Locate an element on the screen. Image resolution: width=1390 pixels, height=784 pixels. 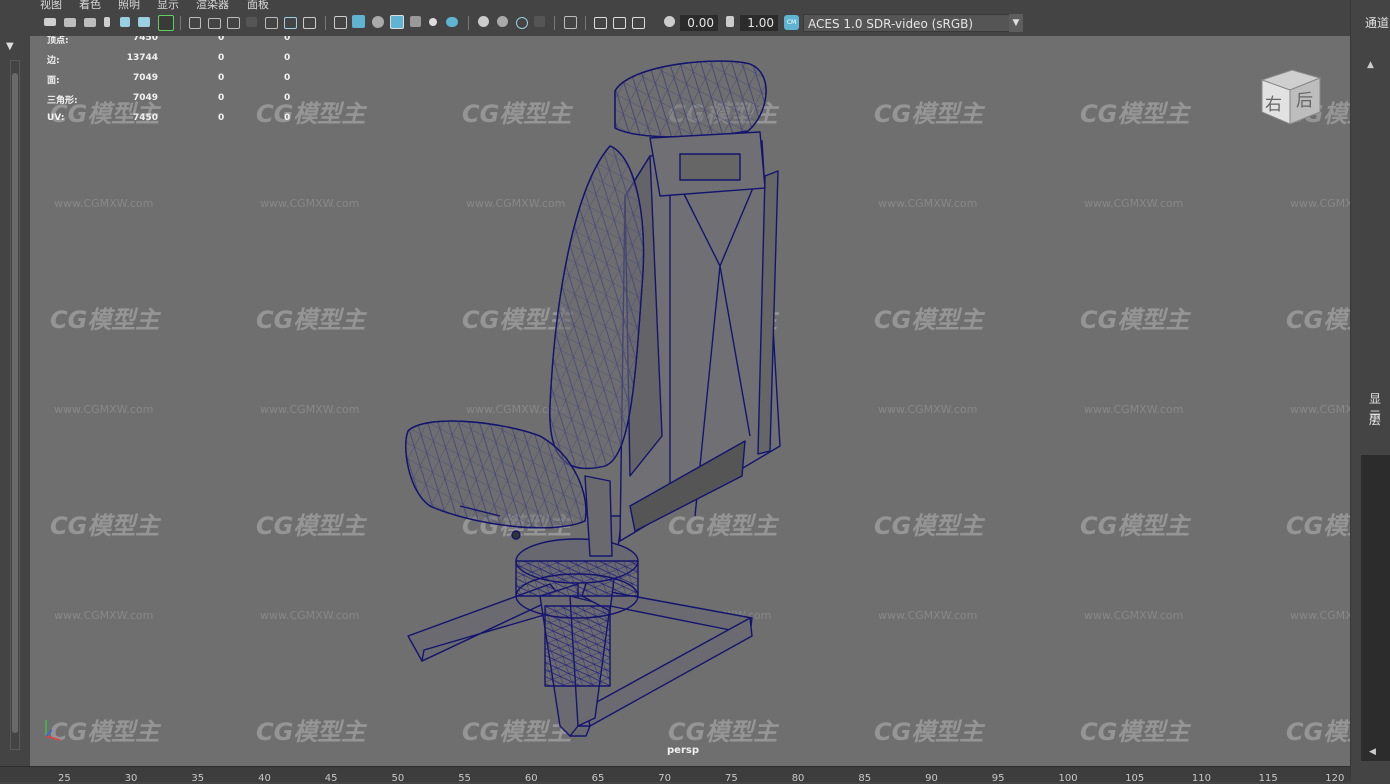
dropdown-arrow-icon: ▼ is located at coordinates (13, 47).